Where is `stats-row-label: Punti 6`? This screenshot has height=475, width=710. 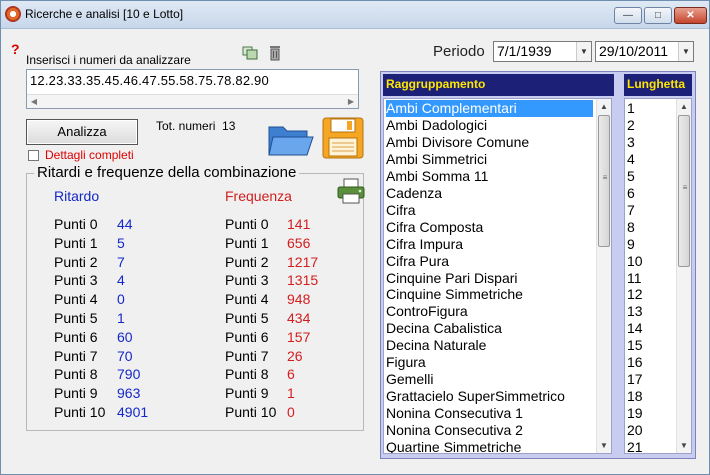 stats-row-label: Punti 6 is located at coordinates (76, 336).